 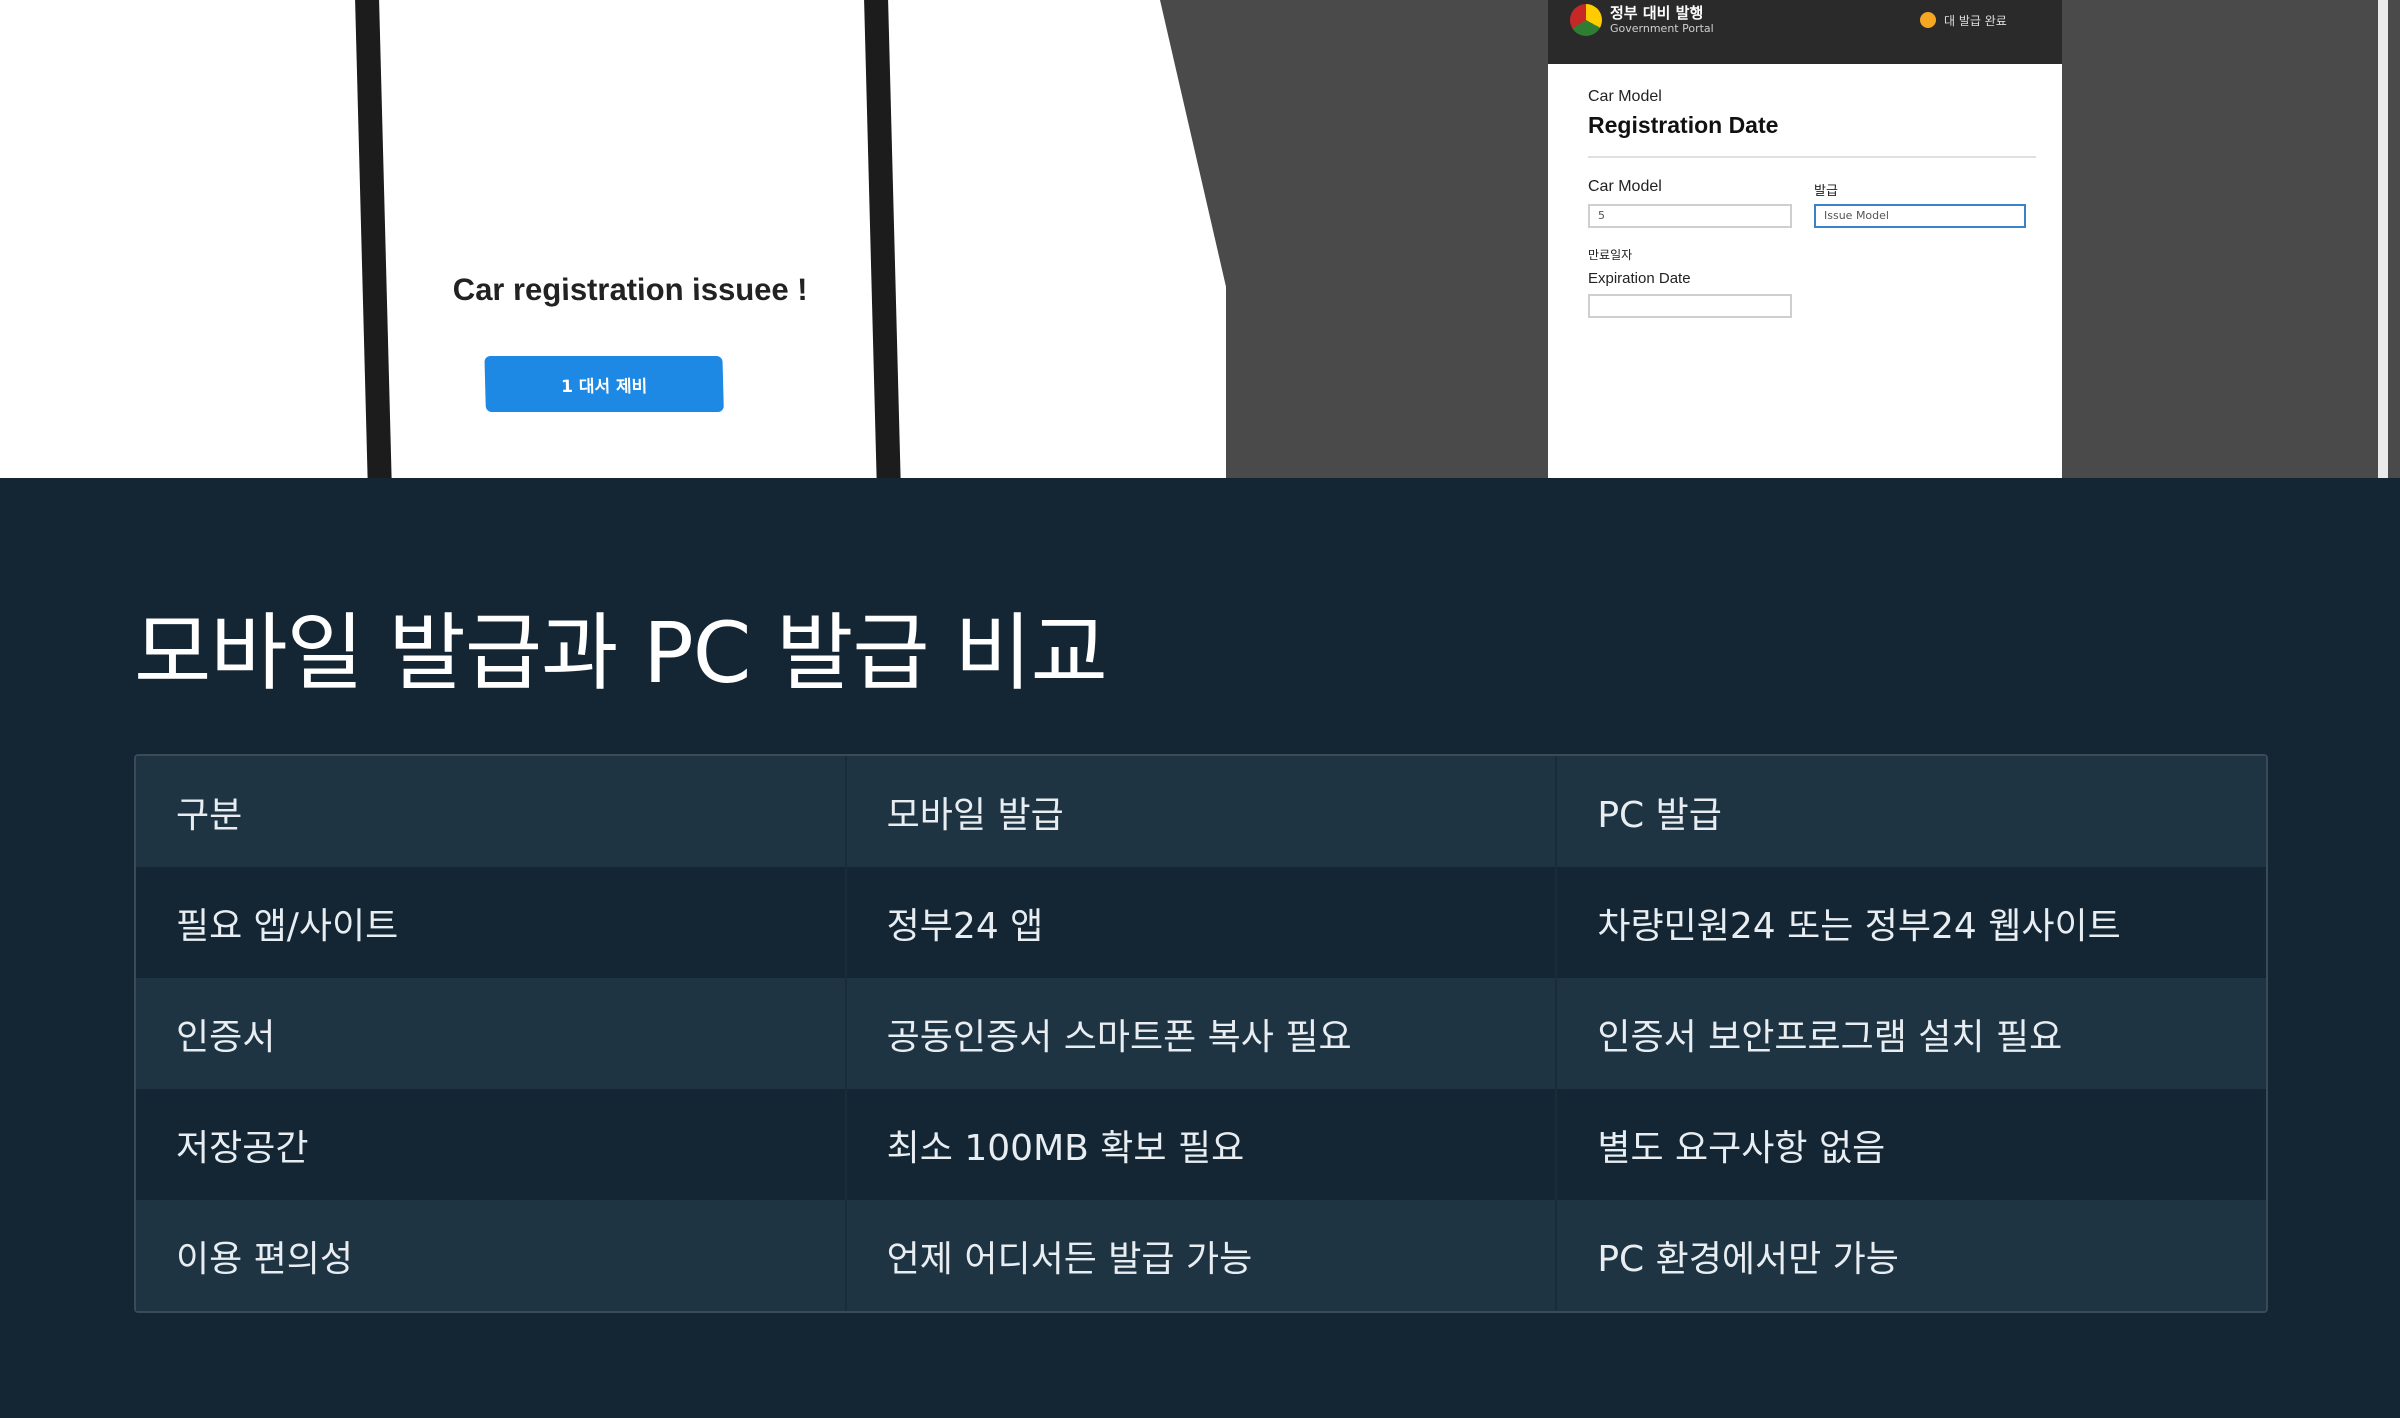 What do you see at coordinates (491, 1033) in the screenshot?
I see `table-cell: 인증서` at bounding box center [491, 1033].